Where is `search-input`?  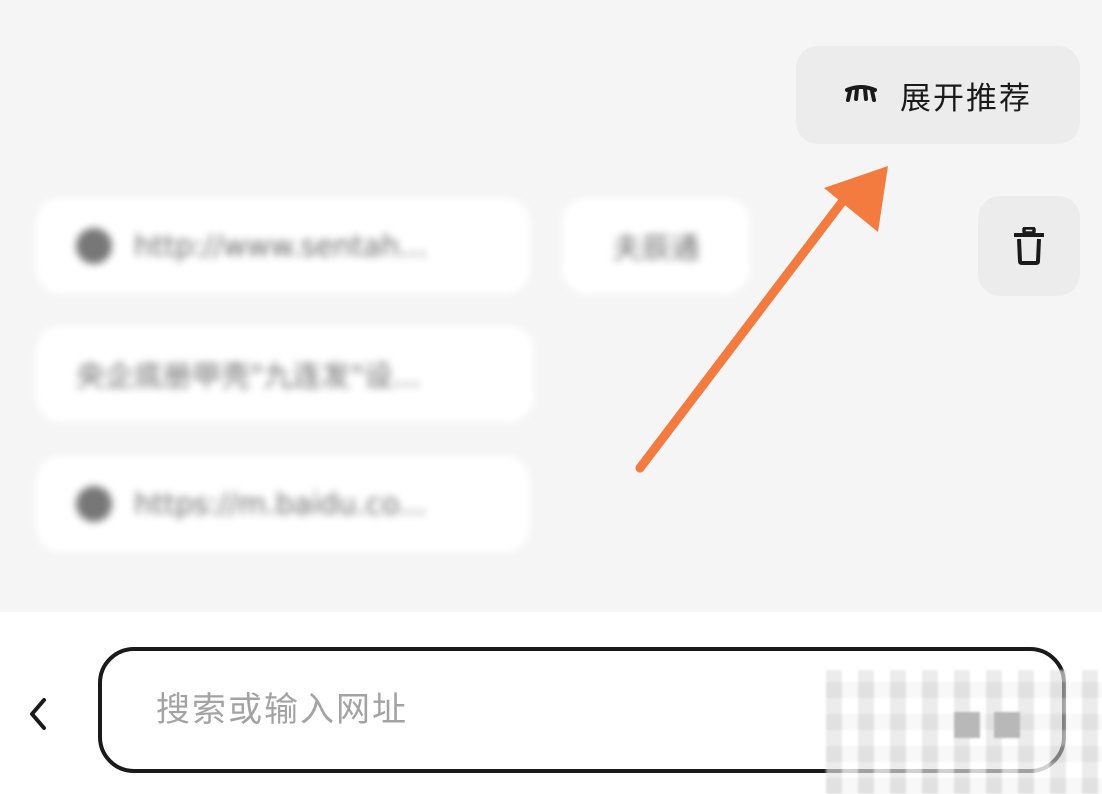
search-input is located at coordinates (466, 710).